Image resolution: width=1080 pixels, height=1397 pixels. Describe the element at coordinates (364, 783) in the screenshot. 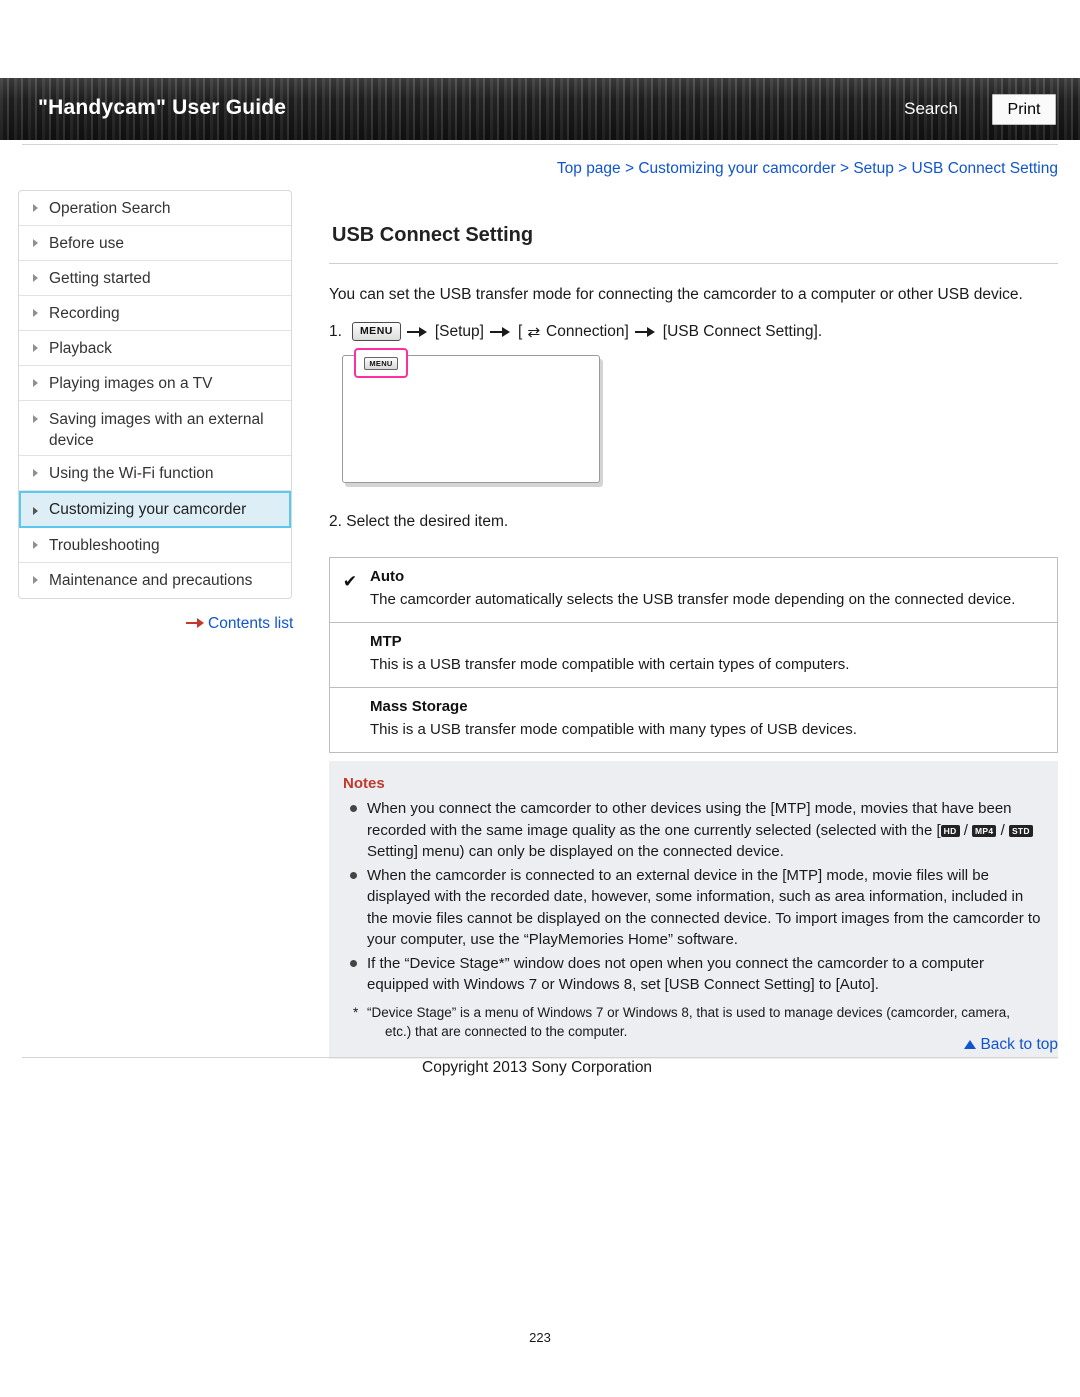

I see `notes-title: Notes` at that location.